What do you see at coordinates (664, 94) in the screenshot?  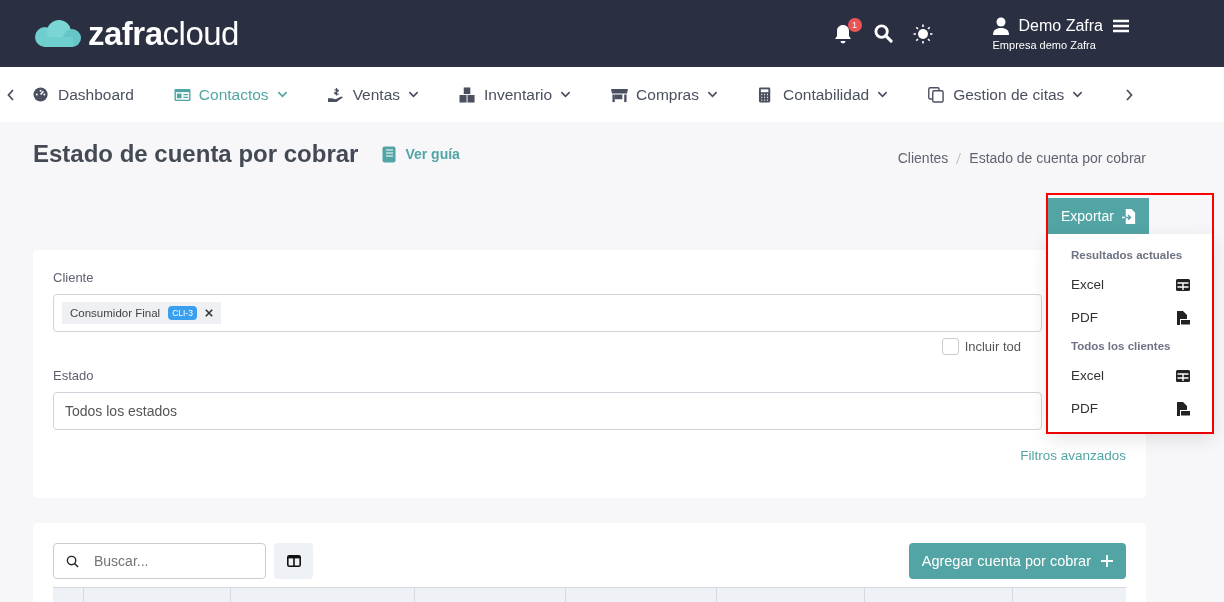 I see `nav-item: Compras` at bounding box center [664, 94].